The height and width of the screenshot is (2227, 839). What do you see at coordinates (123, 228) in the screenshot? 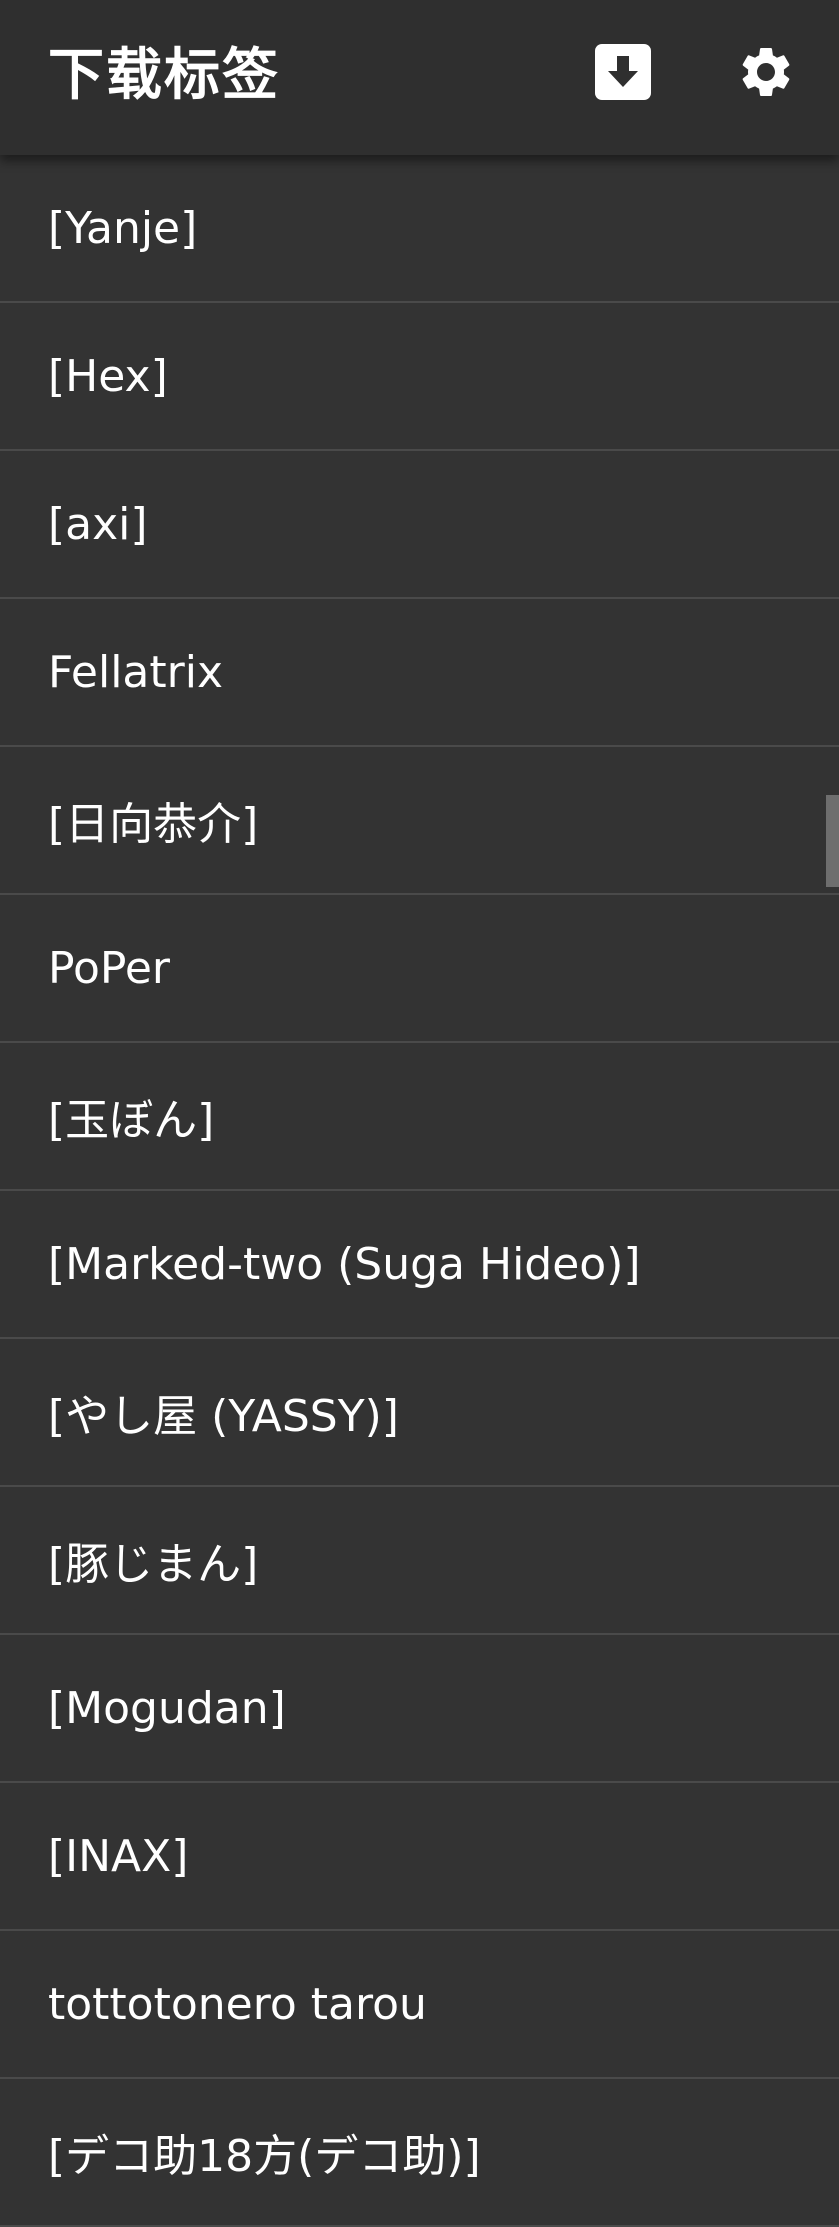
I see `list-item-label: [Yanje]` at bounding box center [123, 228].